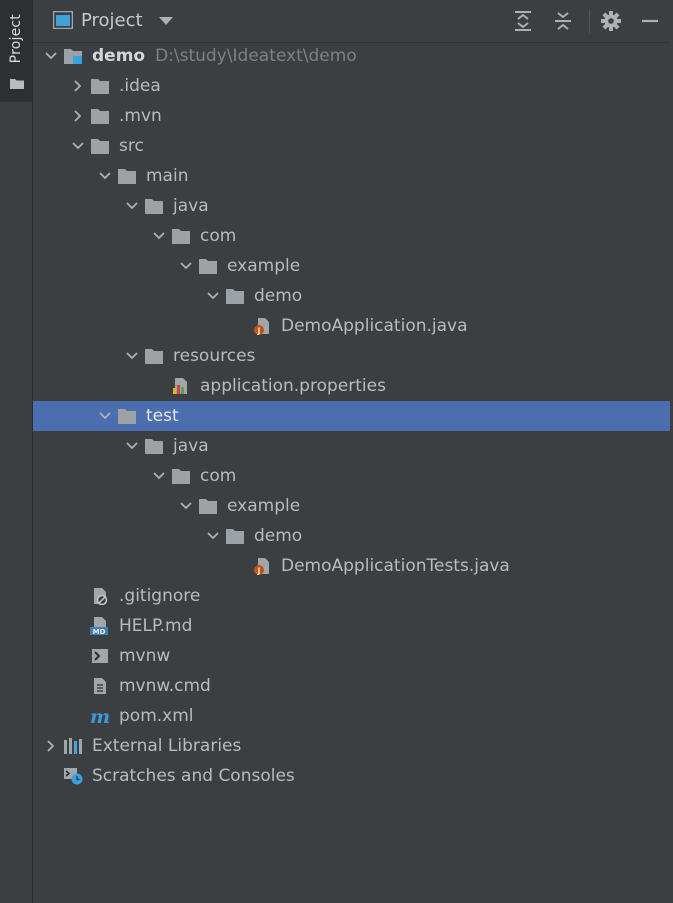 The height and width of the screenshot is (903, 673). Describe the element at coordinates (374, 326) in the screenshot. I see `tree-item-label: DemoApplication.java` at that location.